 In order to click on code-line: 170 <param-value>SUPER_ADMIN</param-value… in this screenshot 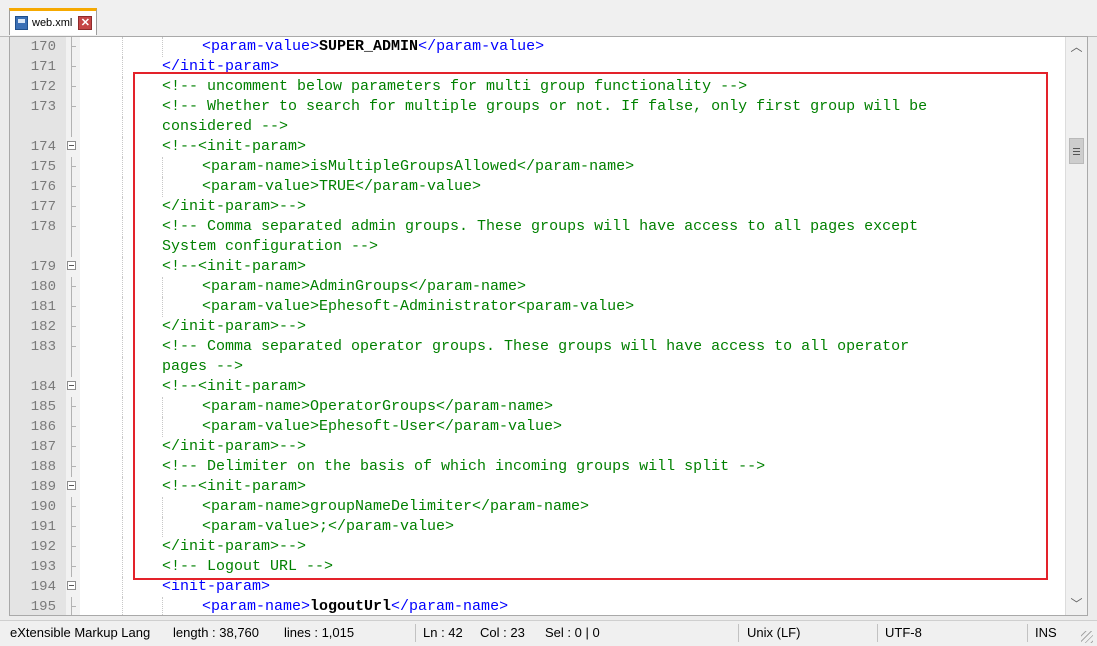, I will do `click(537, 47)`.